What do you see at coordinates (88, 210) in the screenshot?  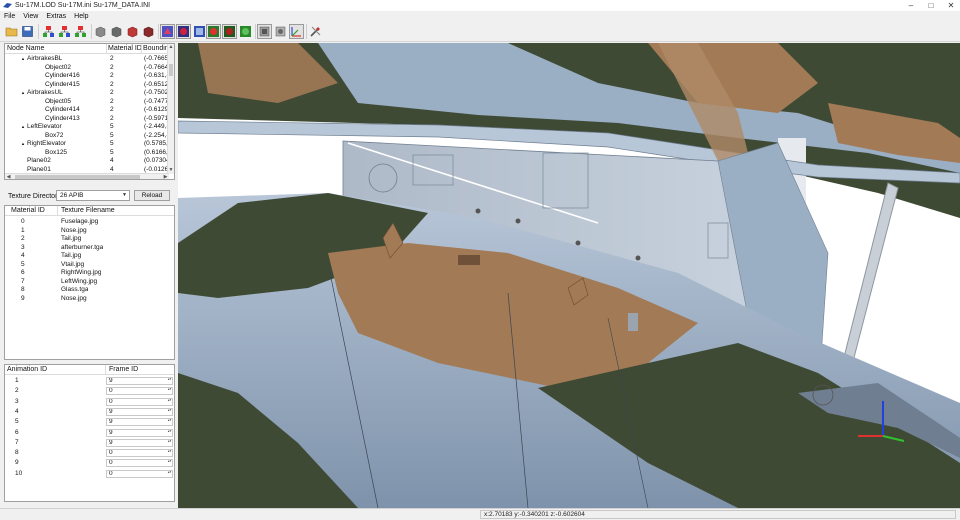 I see `header-texture-filename: Texture Filename` at bounding box center [88, 210].